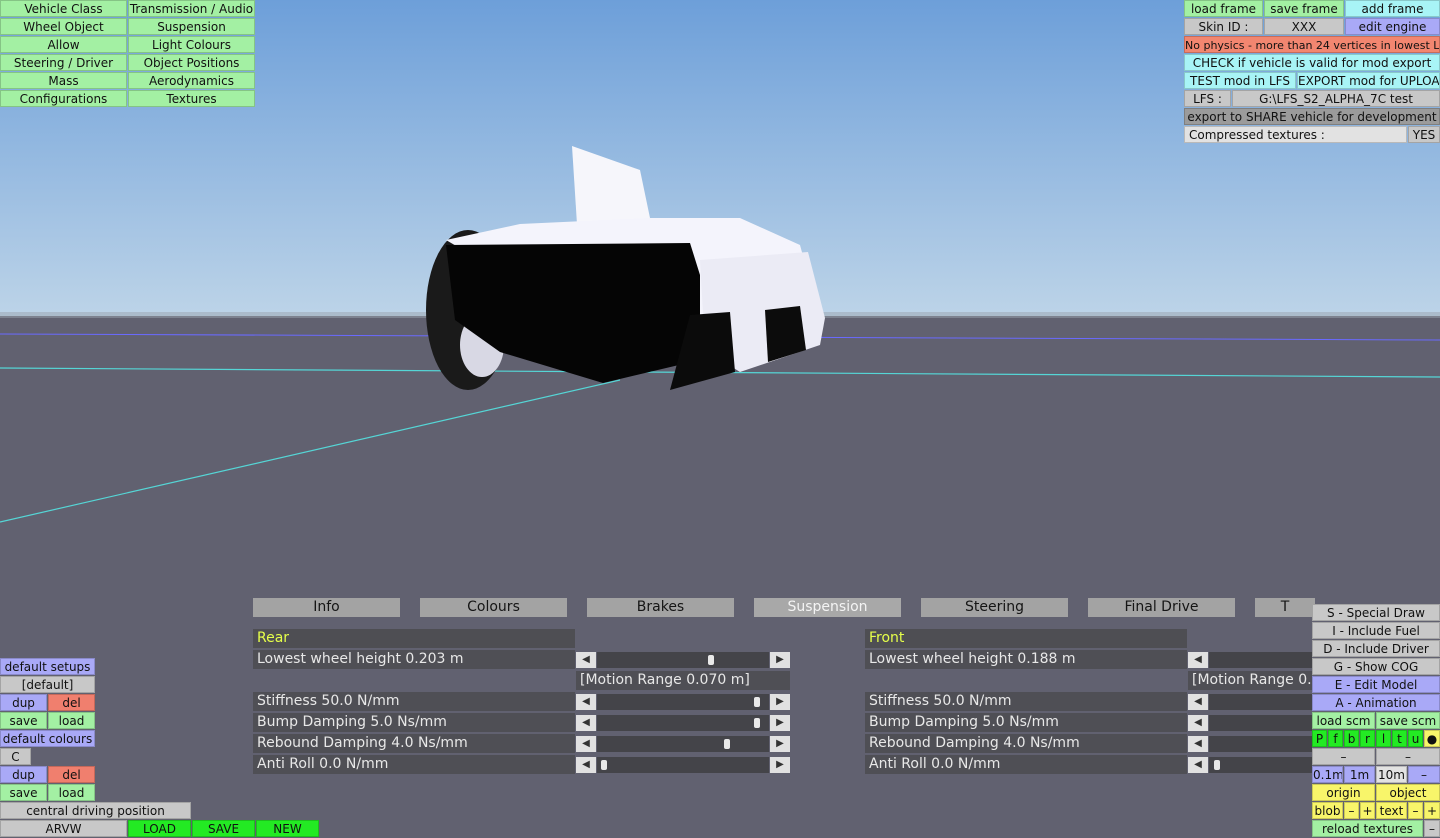 Image resolution: width=1440 pixels, height=838 pixels. What do you see at coordinates (63, 828) in the screenshot?
I see `vehicle-name-field: ARVW` at bounding box center [63, 828].